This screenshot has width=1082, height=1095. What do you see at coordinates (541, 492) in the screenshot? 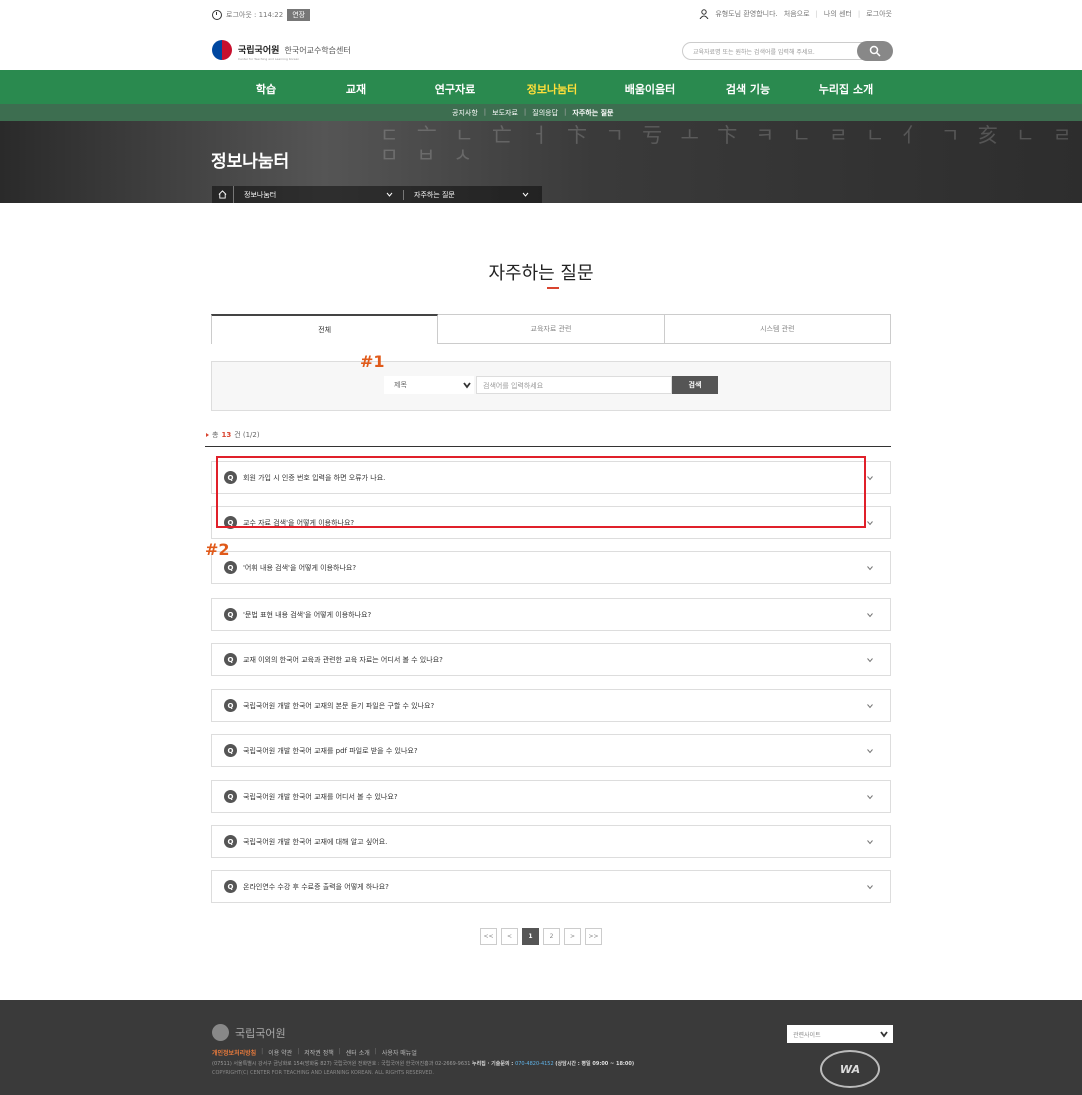
I see `annotation-highlight-box` at bounding box center [541, 492].